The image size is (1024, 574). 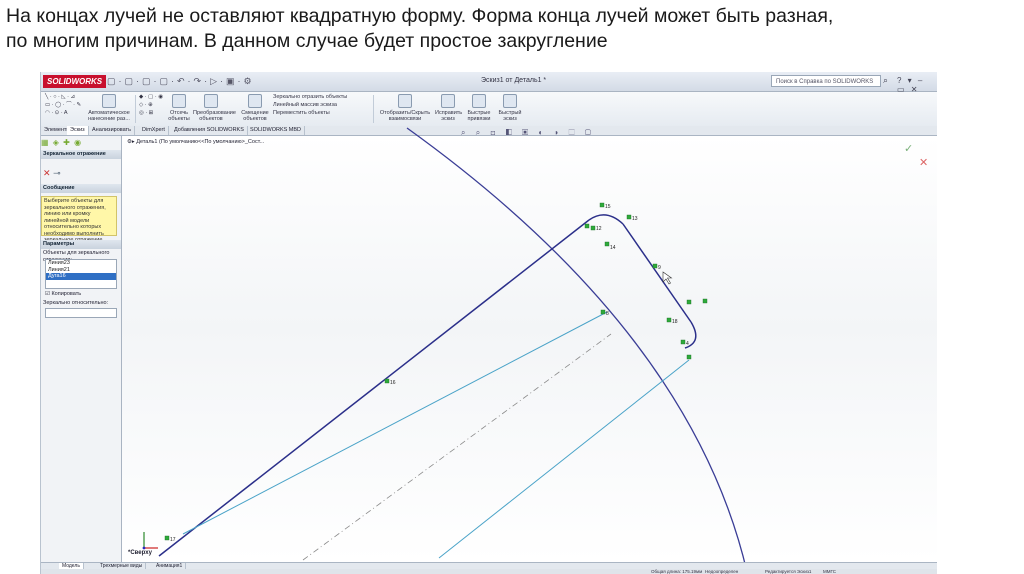 I want to click on point-label: 8, so click(x=607, y=314).